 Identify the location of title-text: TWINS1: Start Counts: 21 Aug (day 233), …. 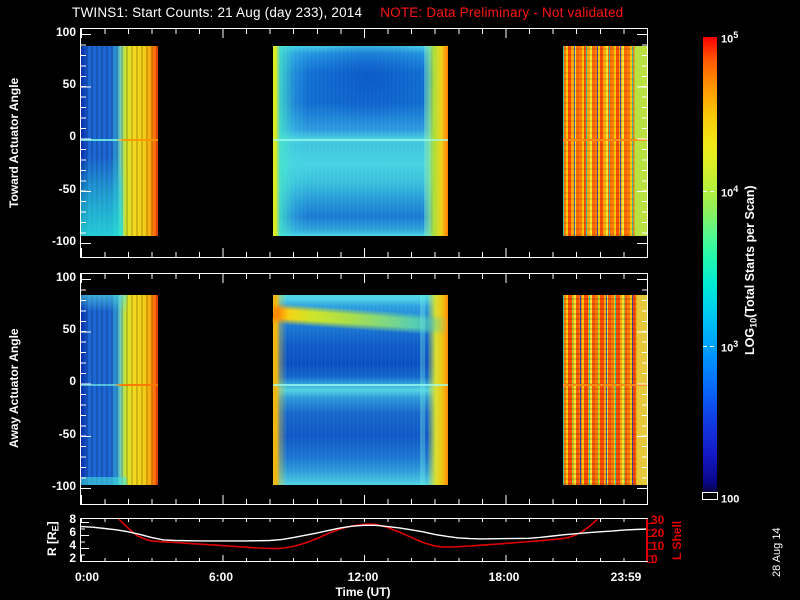
(217, 12).